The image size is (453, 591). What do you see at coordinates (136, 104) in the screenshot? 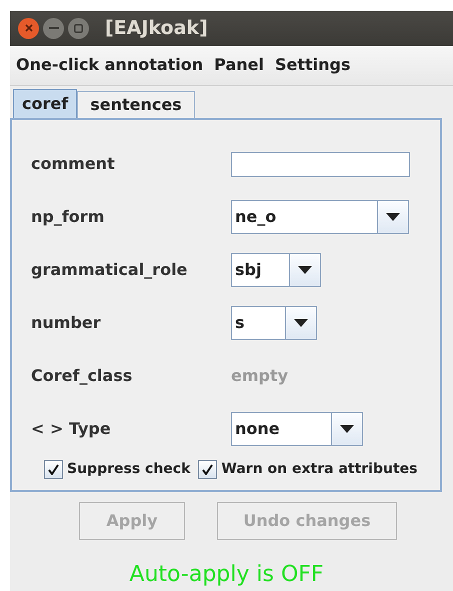
I see `tab: sentences` at bounding box center [136, 104].